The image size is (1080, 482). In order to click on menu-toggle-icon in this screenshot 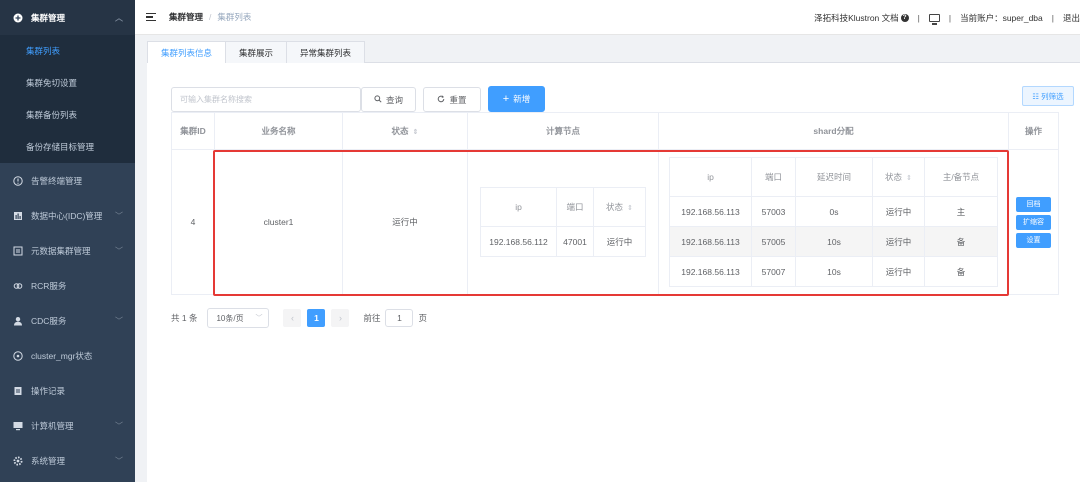, I will do `click(151, 17)`.